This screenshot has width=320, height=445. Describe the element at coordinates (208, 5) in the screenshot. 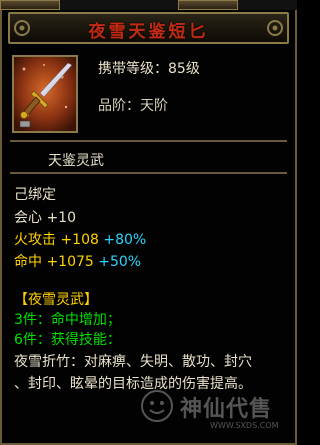

I see `strip-segment-right` at that location.